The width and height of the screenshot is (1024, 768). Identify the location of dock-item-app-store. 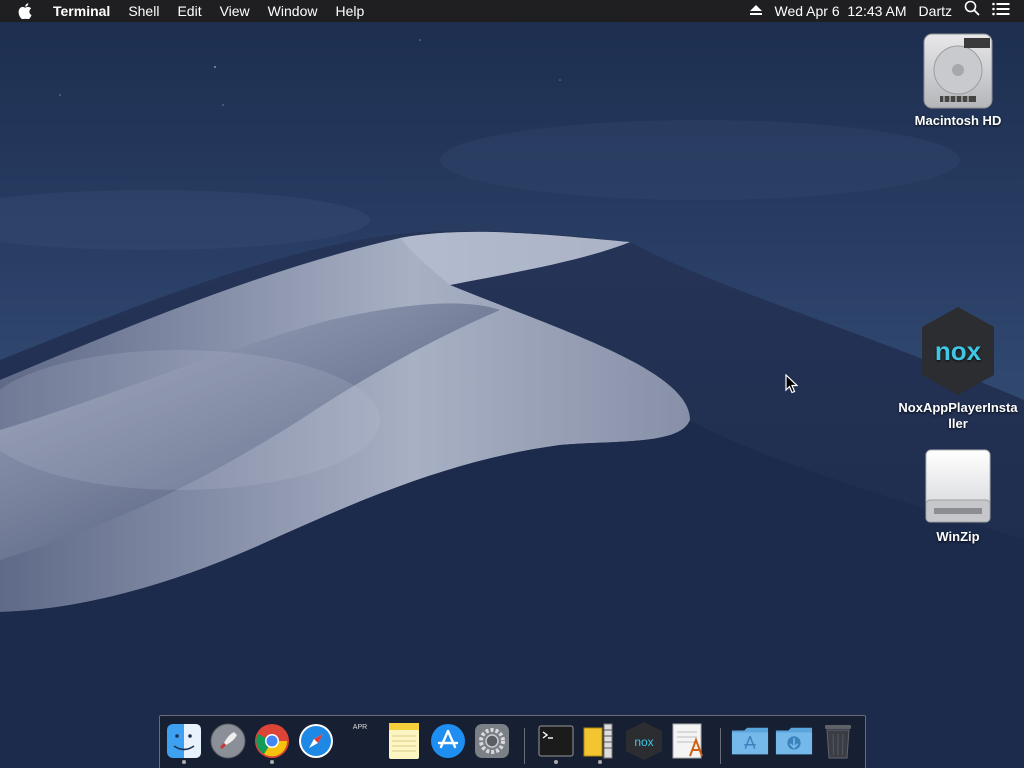
(448, 741).